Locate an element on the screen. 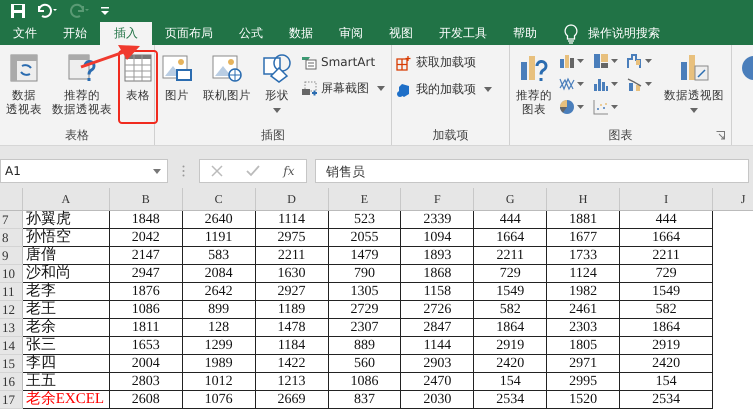 This screenshot has width=753, height=418. row-header: 12 is located at coordinates (11, 309).